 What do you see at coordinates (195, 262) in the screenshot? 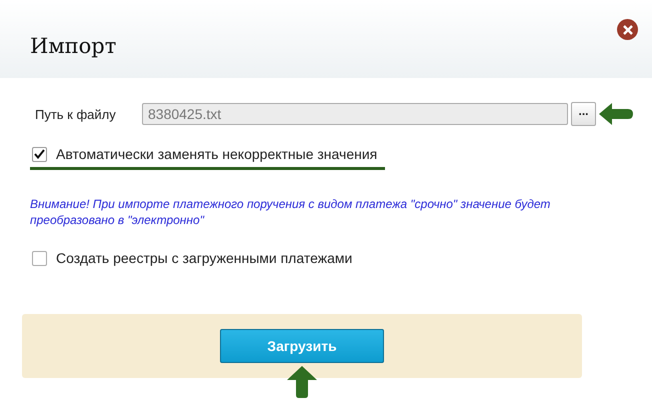
I see `checkbox-option: Создать реестры с загруженными платежами` at bounding box center [195, 262].